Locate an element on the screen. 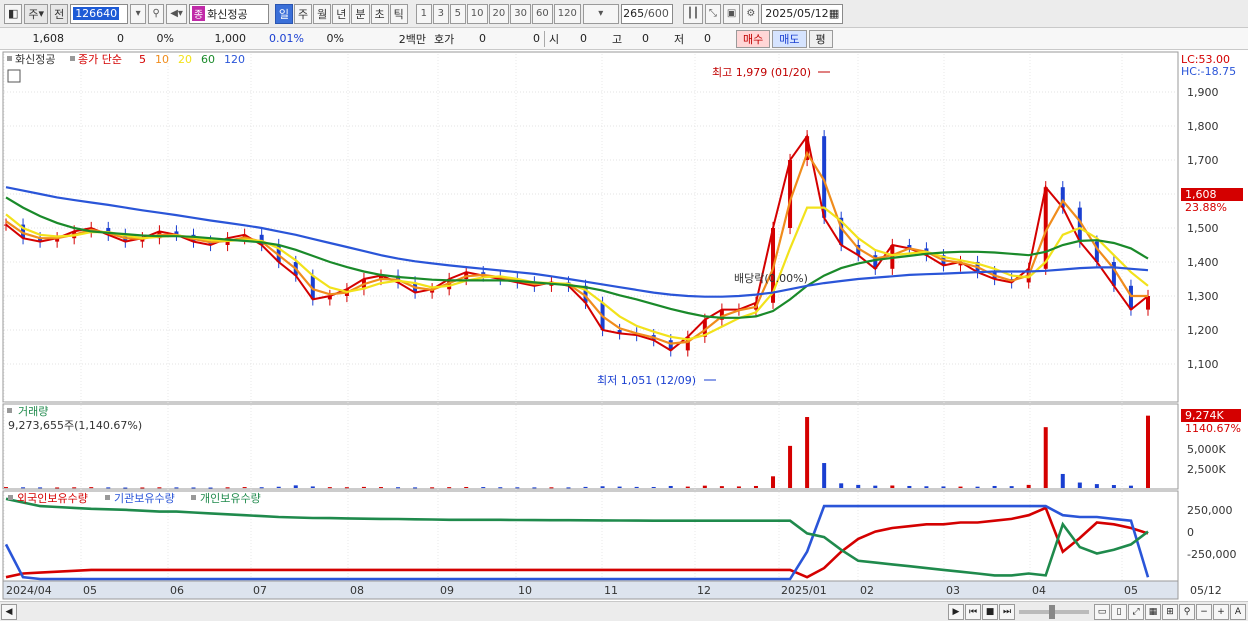 This screenshot has height=621, width=1248. volume-current-pct: 1140.67% is located at coordinates (1213, 428).